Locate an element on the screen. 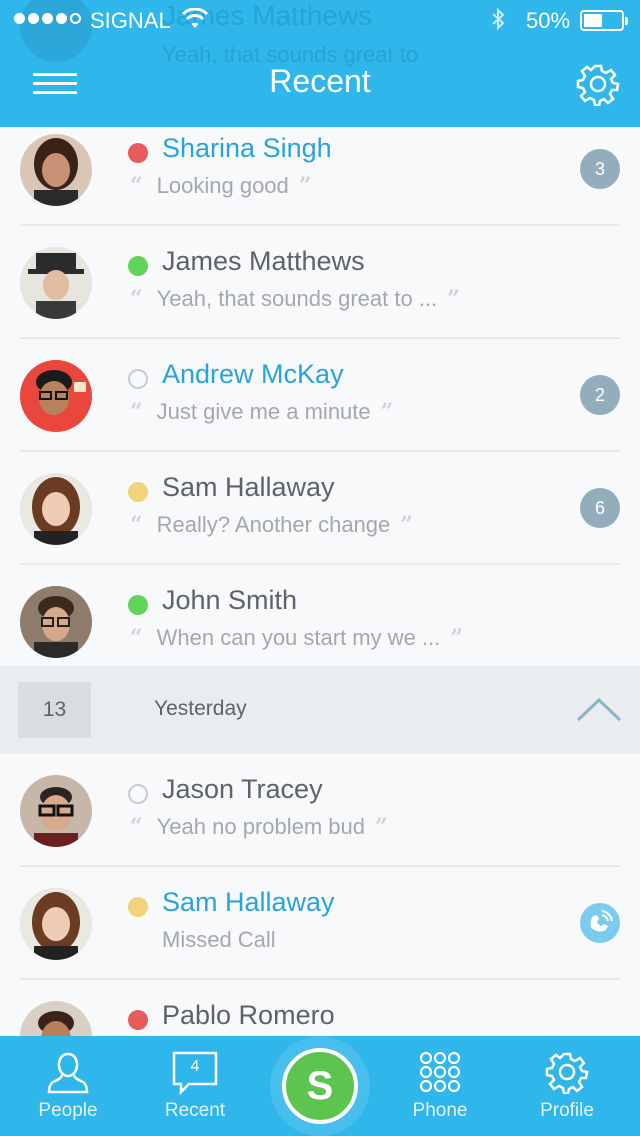 This screenshot has height=1136, width=640. unread-badge: 2 is located at coordinates (600, 395).